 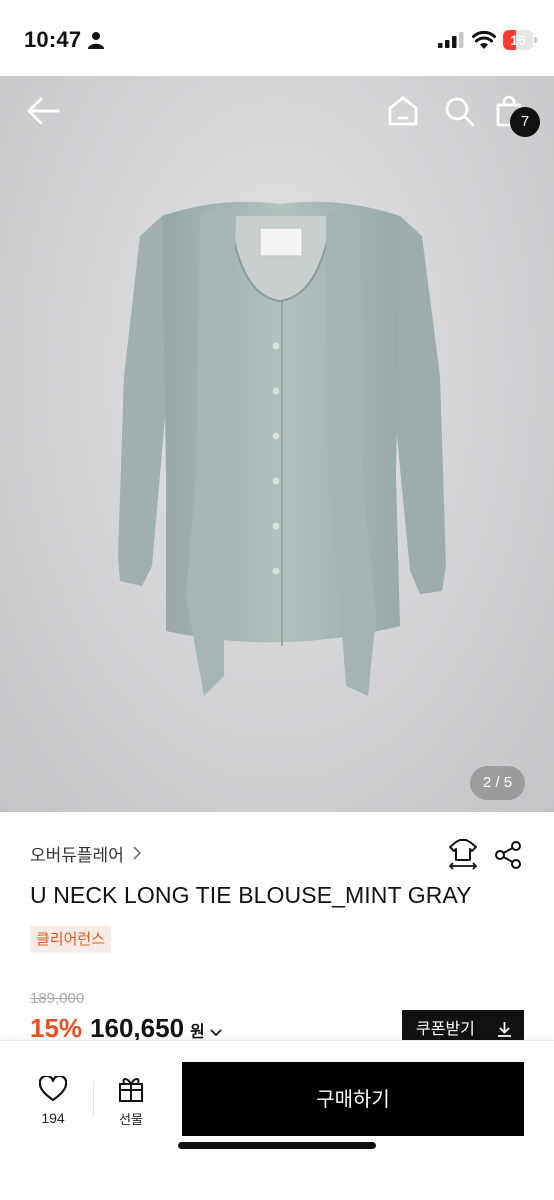 What do you see at coordinates (77, 853) in the screenshot?
I see `brand-name: 오버듀플레어` at bounding box center [77, 853].